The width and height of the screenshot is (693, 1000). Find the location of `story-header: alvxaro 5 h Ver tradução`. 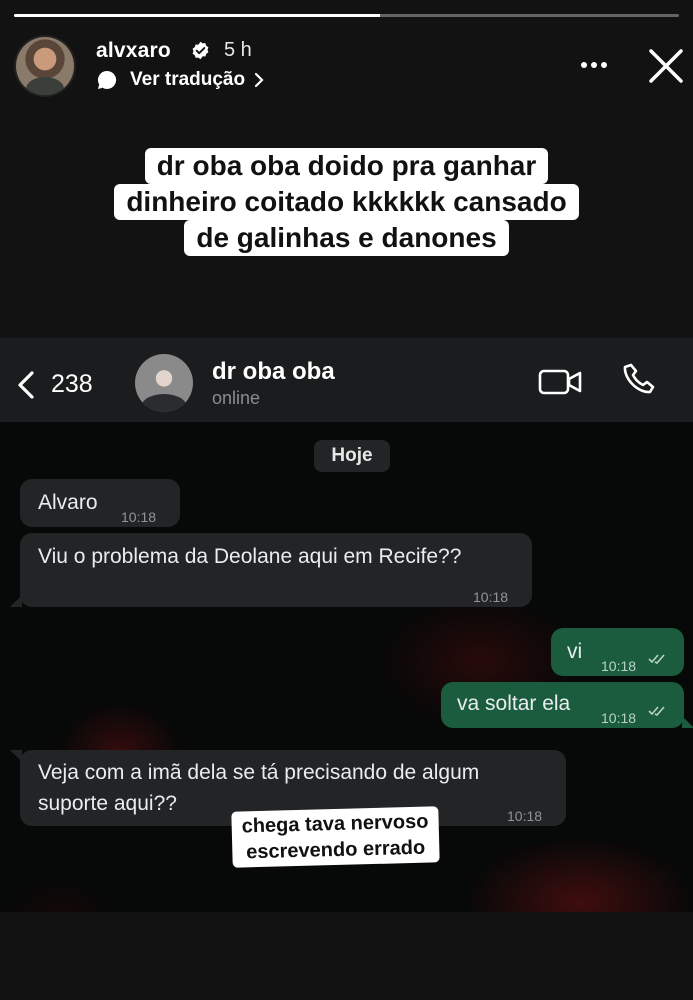

story-header: alvxaro 5 h Ver tradução is located at coordinates (346, 65).